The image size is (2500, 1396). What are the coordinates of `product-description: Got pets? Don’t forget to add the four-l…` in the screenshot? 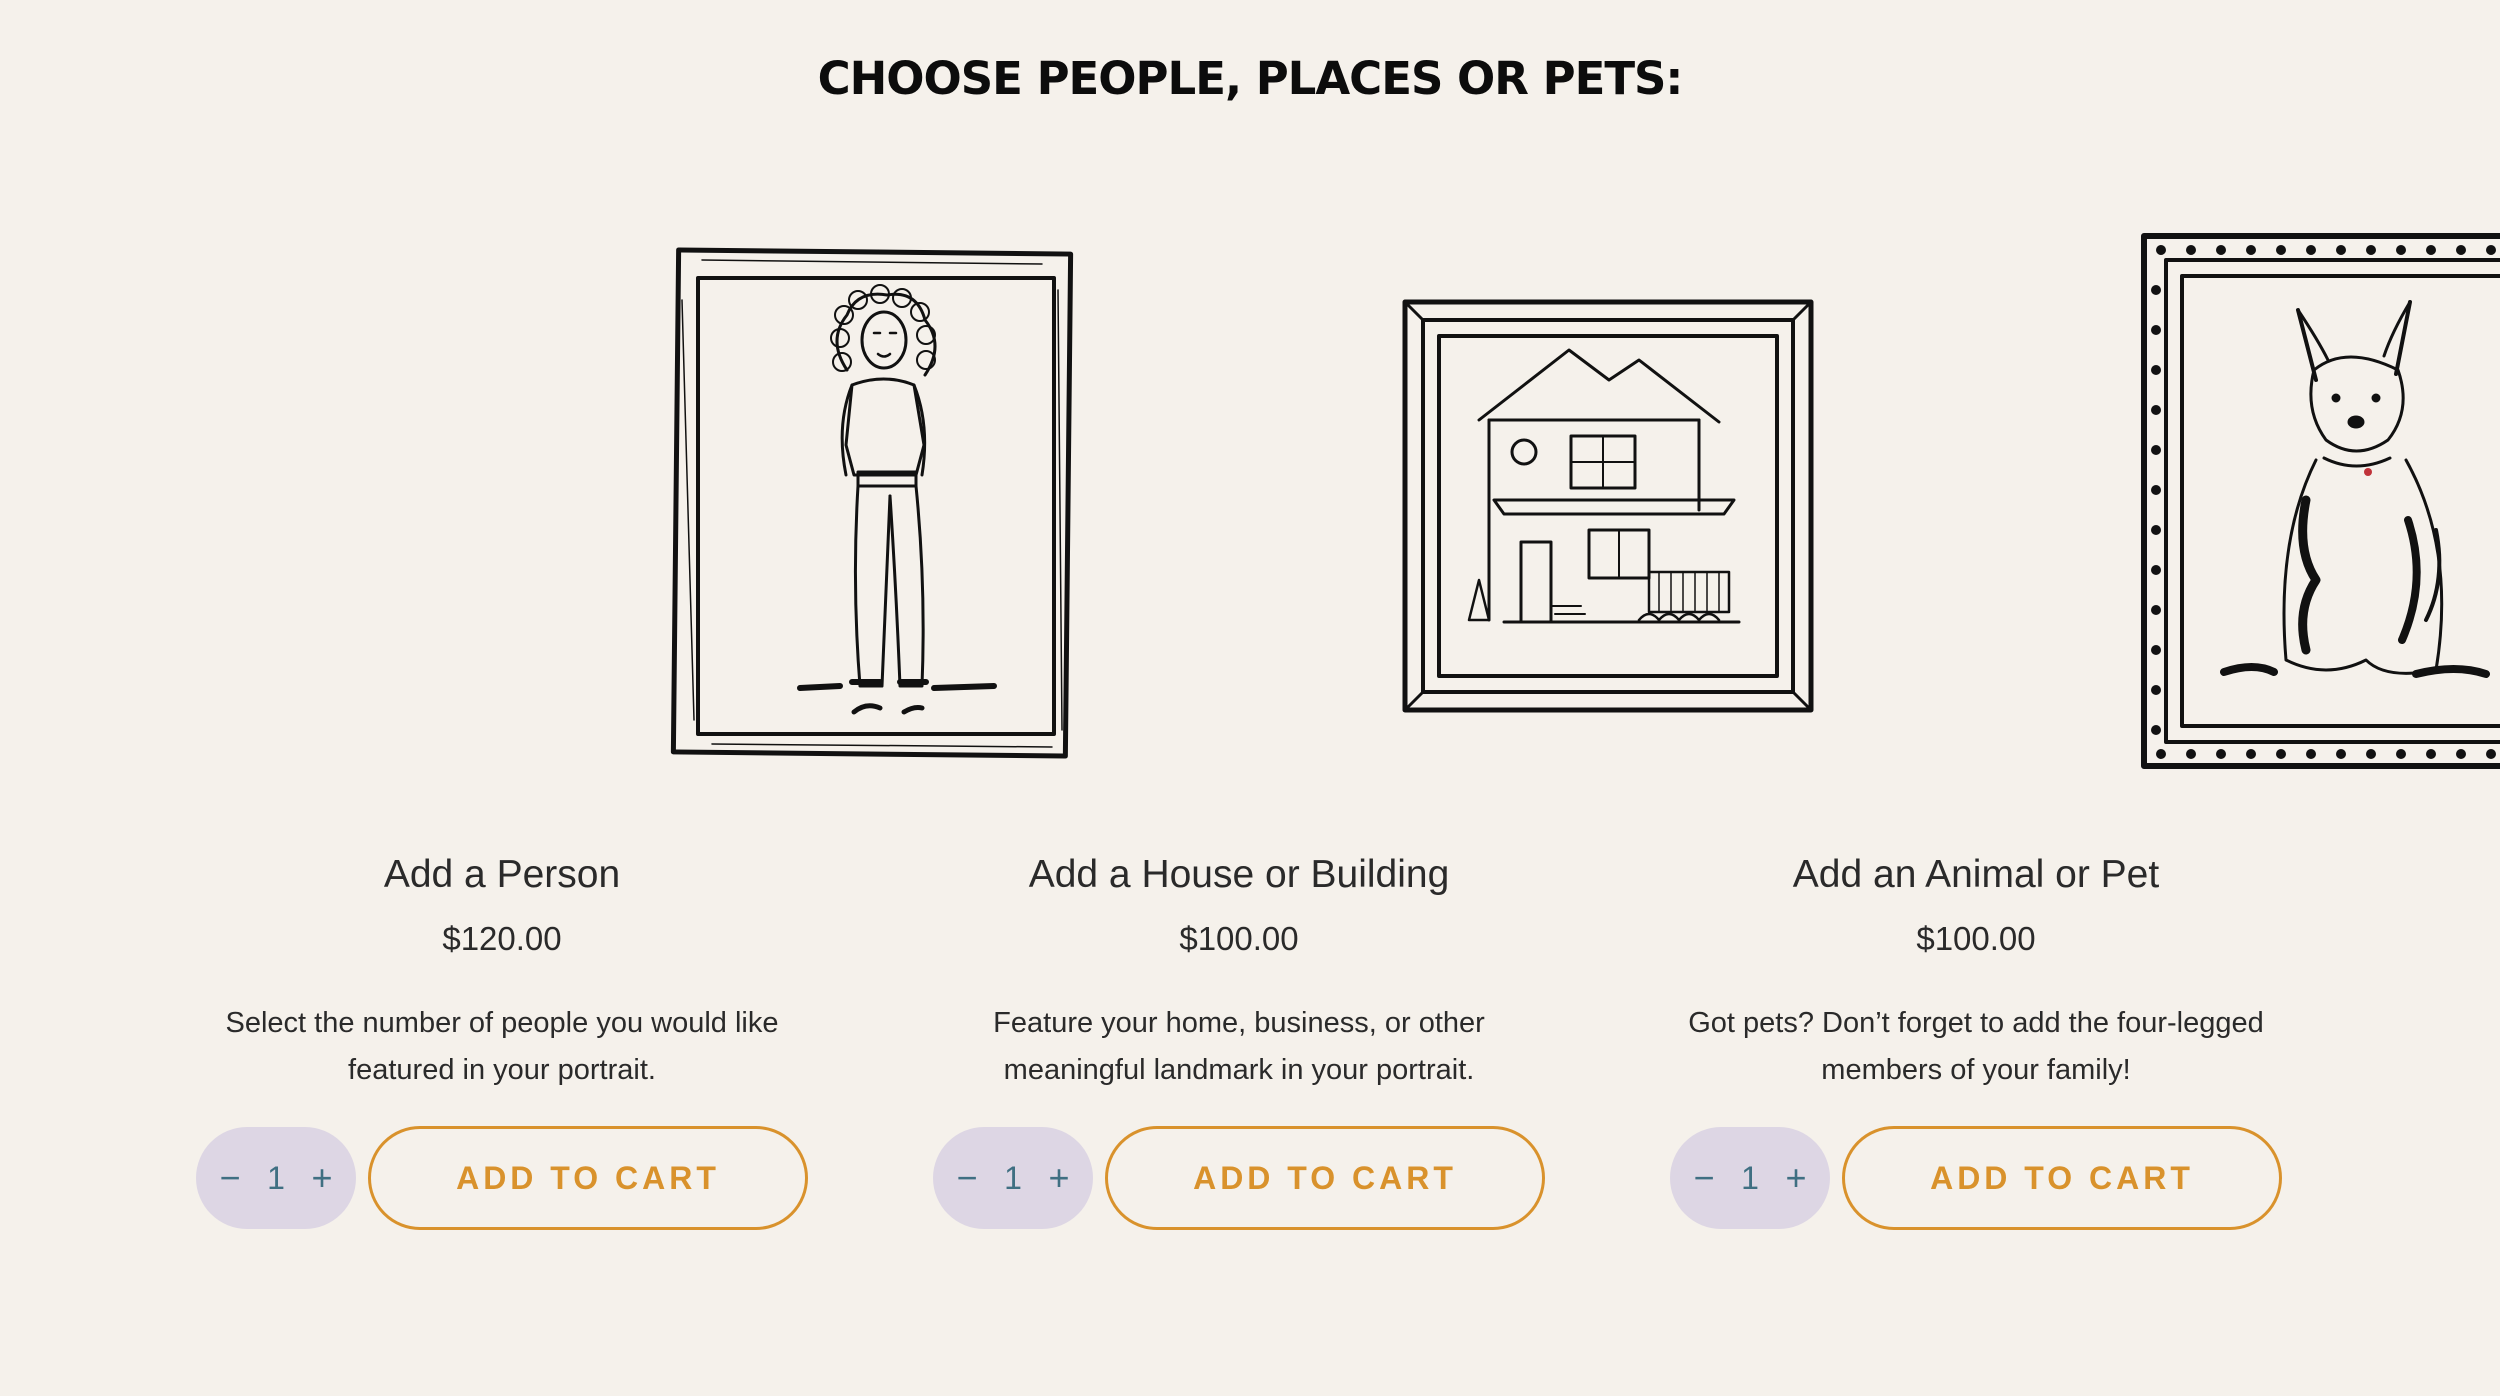 It's located at (1976, 1046).